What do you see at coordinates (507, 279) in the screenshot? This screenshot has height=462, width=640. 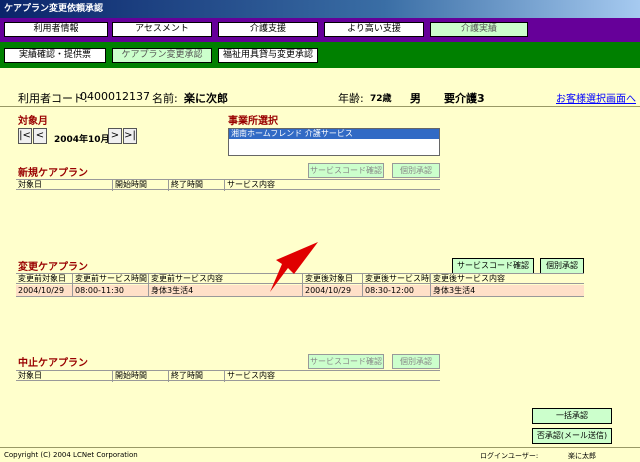 I see `col-after-service: 変更後サービス内容` at bounding box center [507, 279].